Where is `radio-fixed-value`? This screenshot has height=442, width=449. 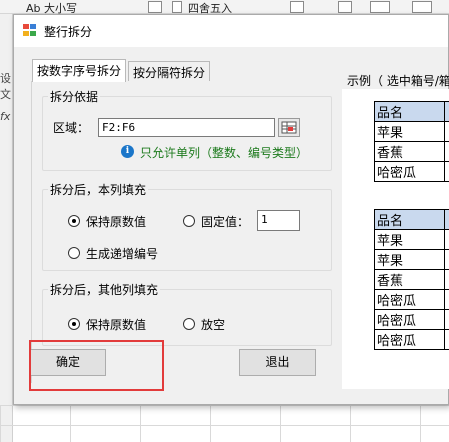 radio-fixed-value is located at coordinates (189, 221).